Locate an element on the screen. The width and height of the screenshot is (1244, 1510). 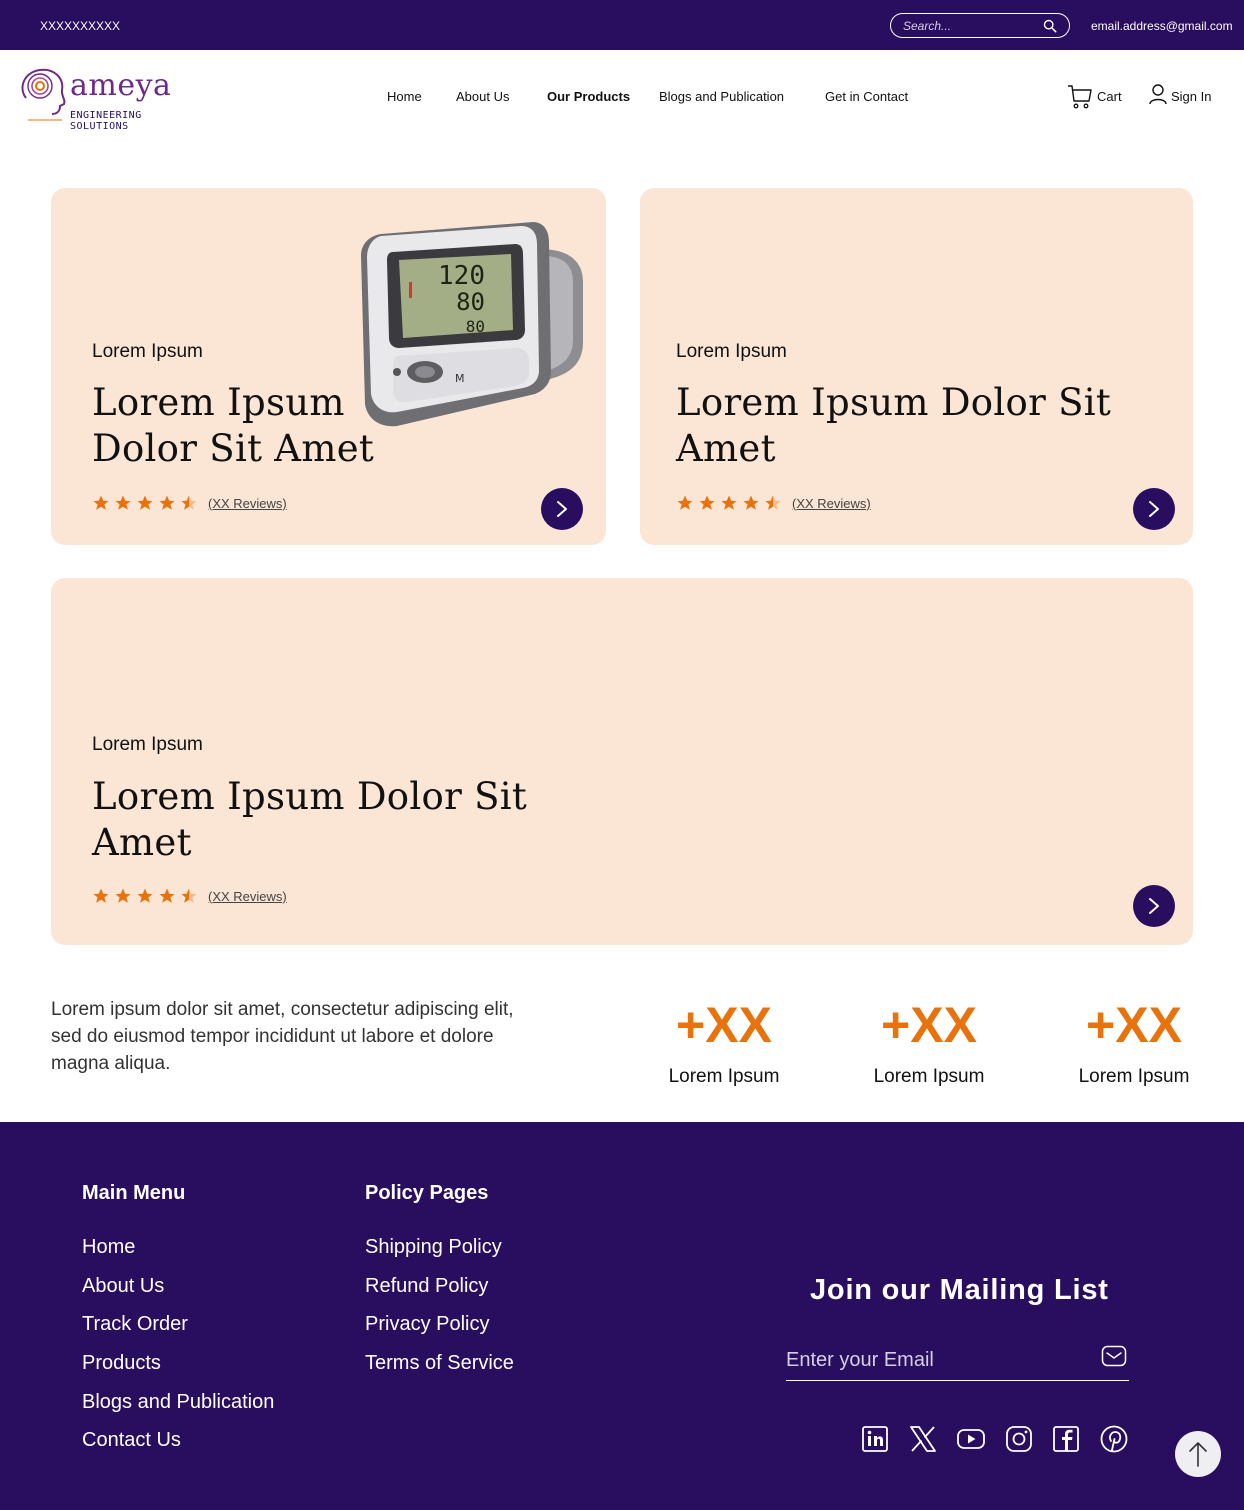
signin-link: Sign In is located at coordinates (1179, 96).